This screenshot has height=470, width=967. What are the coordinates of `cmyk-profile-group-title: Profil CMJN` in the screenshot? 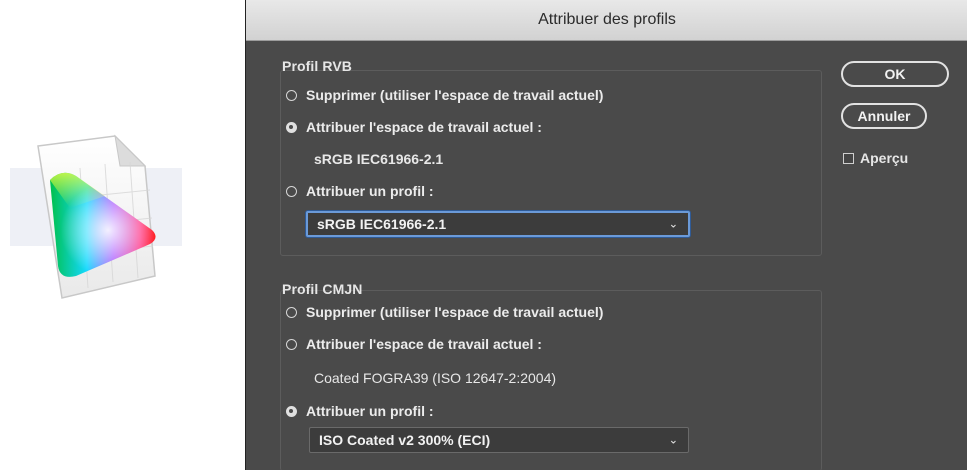 It's located at (322, 289).